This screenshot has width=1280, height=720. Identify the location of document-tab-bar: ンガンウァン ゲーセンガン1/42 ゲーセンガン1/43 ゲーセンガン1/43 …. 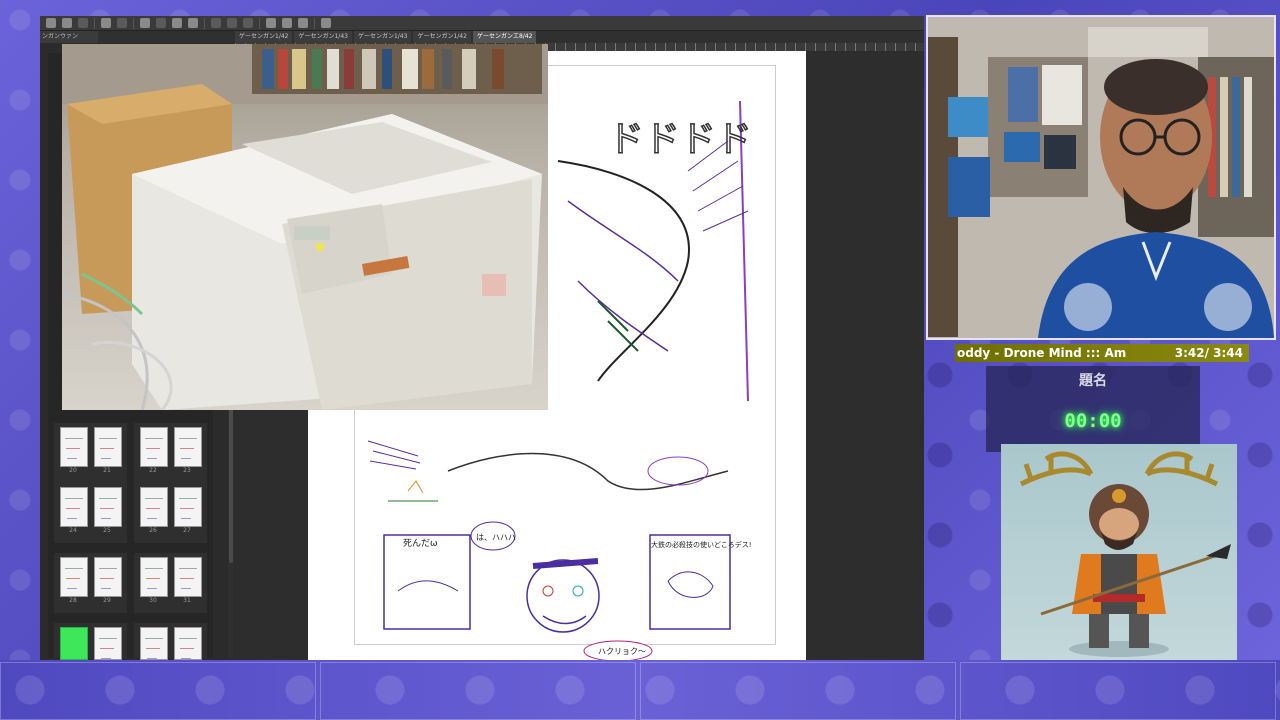
(482, 37).